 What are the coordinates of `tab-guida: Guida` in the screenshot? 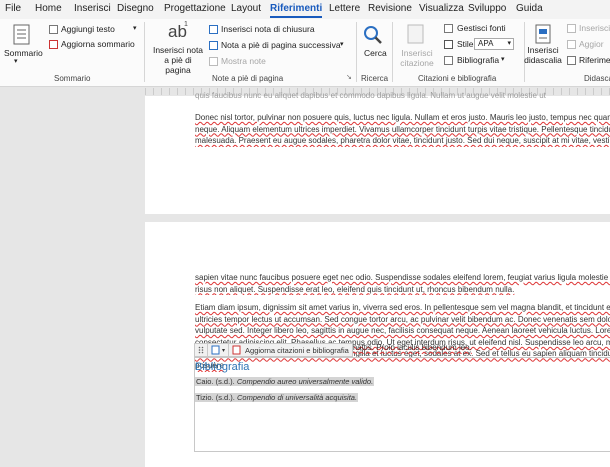 It's located at (529, 8).